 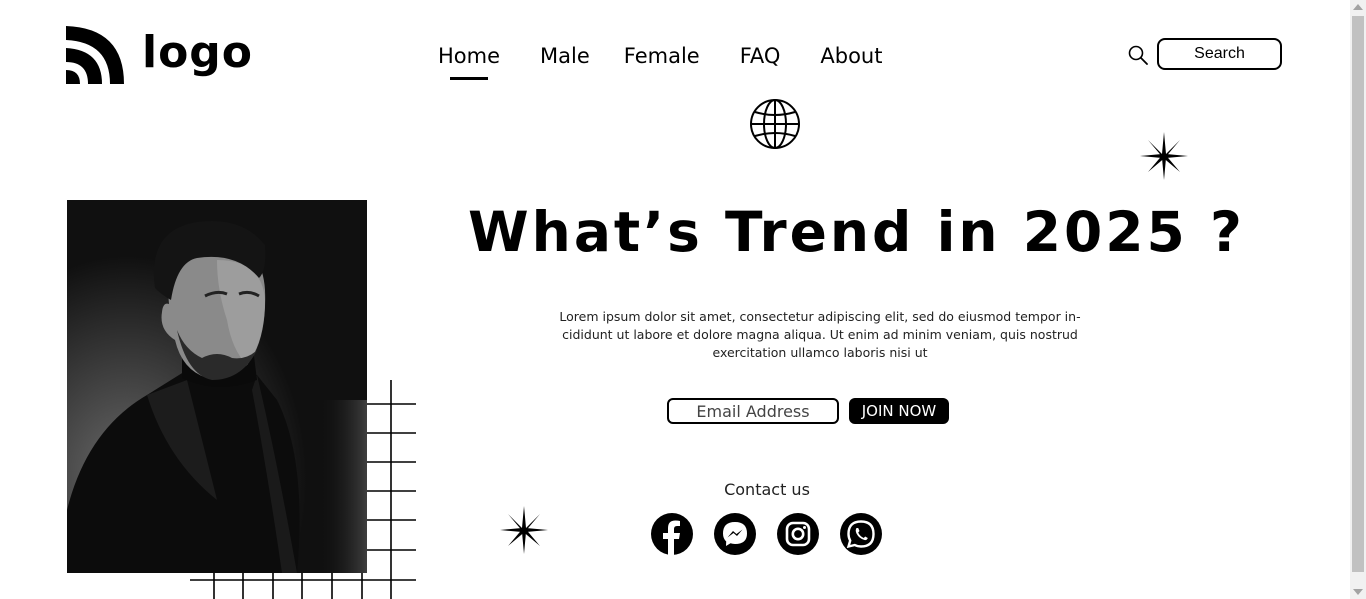 I want to click on nav-home: Home, so click(x=469, y=62).